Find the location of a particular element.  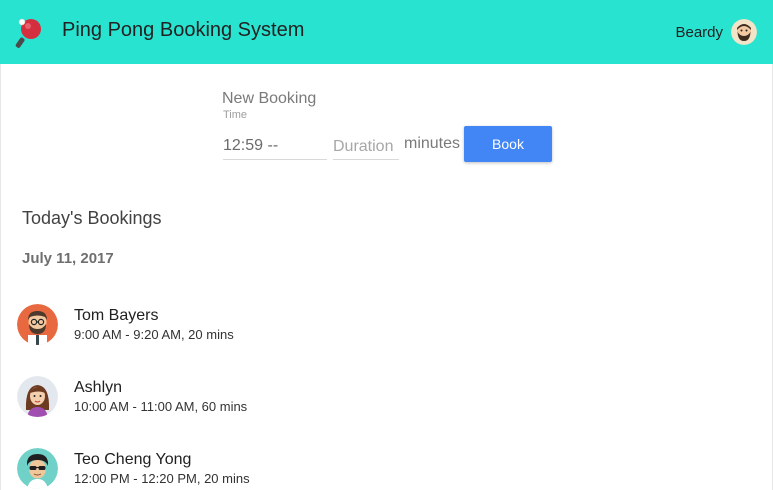

booking-date: July 11, 2017 is located at coordinates (68, 258).